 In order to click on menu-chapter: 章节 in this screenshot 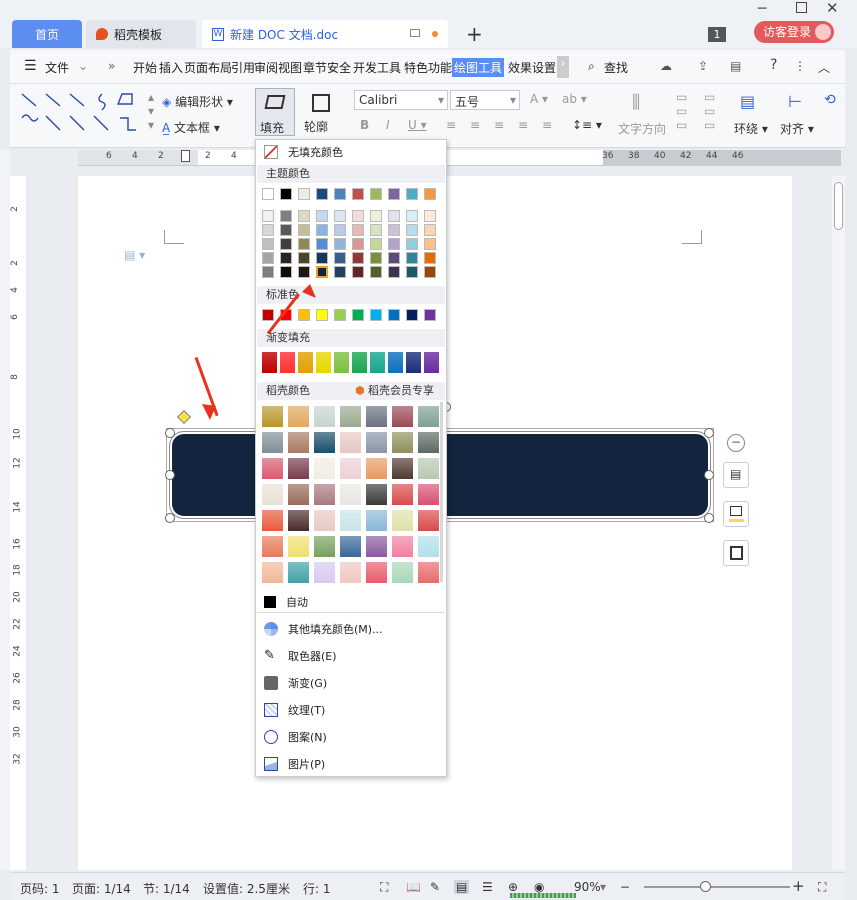, I will do `click(315, 67)`.